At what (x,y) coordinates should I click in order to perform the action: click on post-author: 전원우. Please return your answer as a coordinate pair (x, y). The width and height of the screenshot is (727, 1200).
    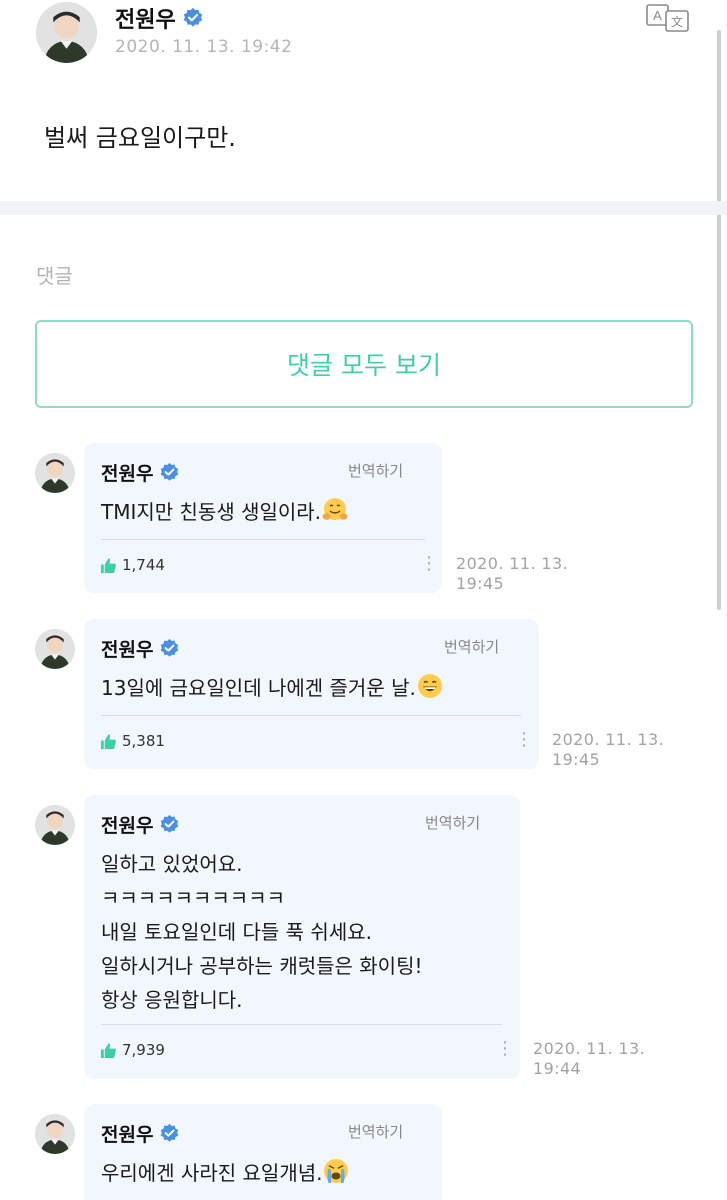
    Looking at the image, I should click on (159, 18).